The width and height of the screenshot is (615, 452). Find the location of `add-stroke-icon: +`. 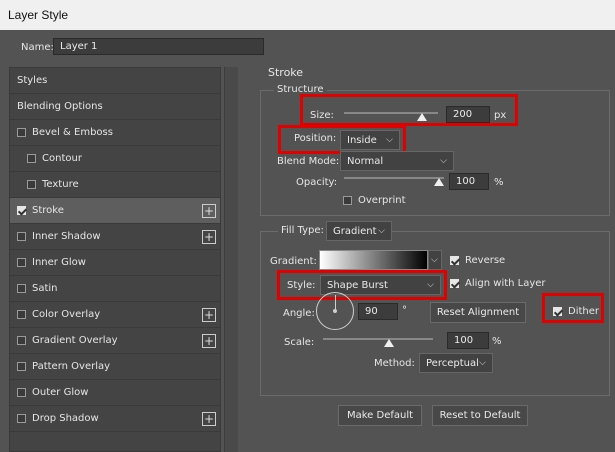

add-stroke-icon: + is located at coordinates (209, 211).